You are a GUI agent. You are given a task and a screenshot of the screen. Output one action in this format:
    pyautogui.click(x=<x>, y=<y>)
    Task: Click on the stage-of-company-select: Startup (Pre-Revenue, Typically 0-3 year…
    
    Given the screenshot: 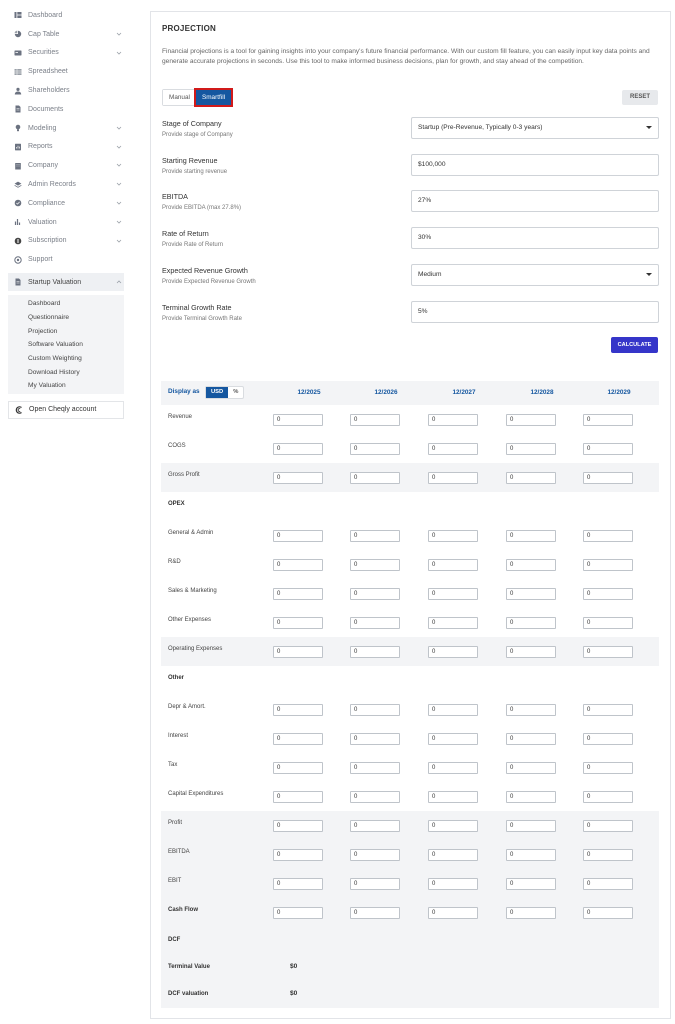 What is the action you would take?
    pyautogui.click(x=535, y=128)
    